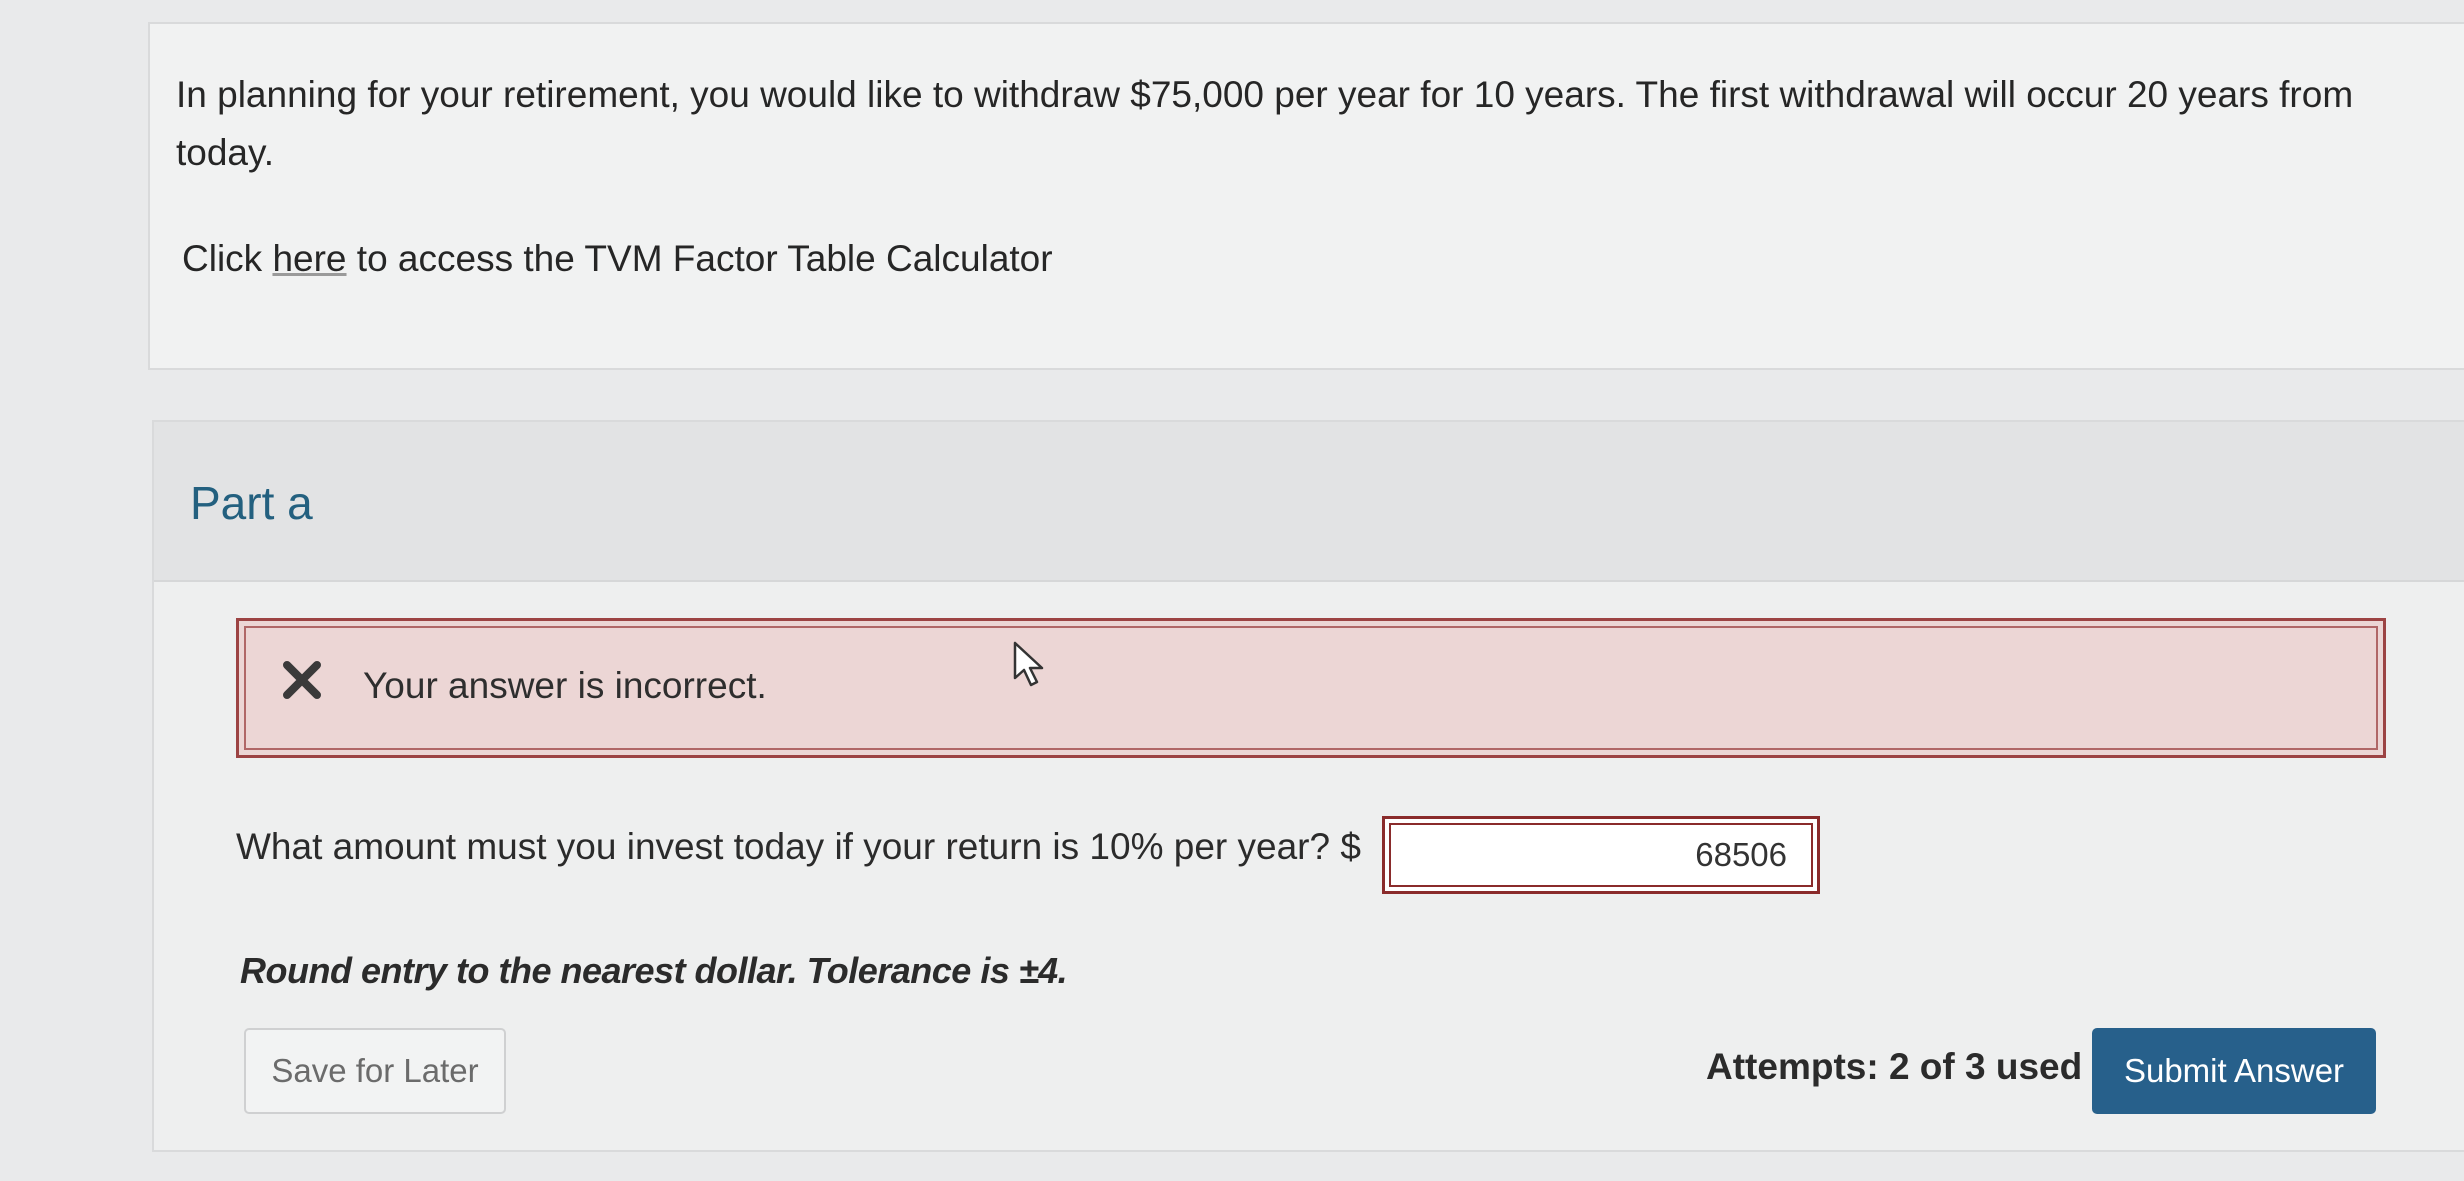  What do you see at coordinates (2234, 1071) in the screenshot?
I see `submit-answer-button: Submit Answer` at bounding box center [2234, 1071].